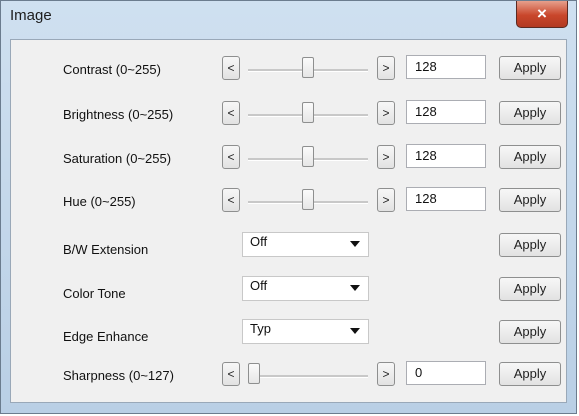 This screenshot has width=579, height=416. I want to click on window-title: Image, so click(31, 15).